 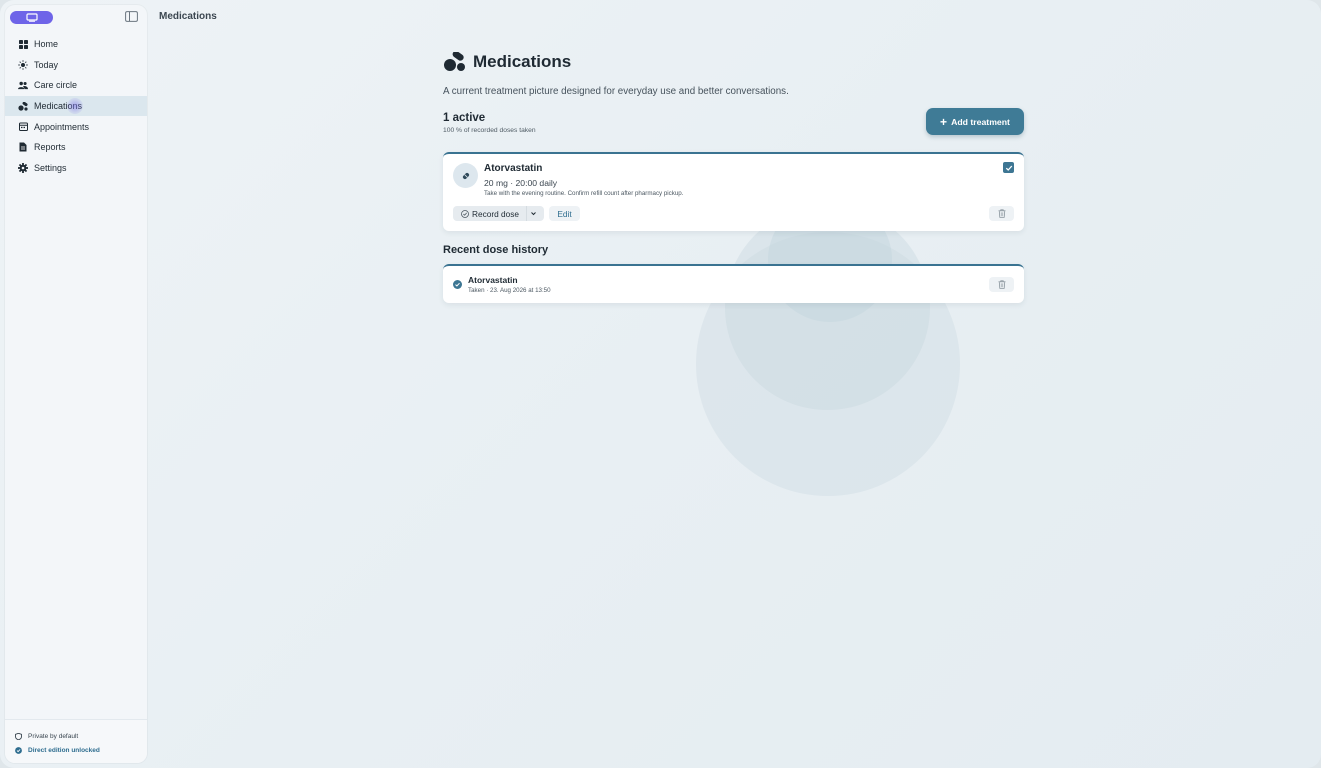 What do you see at coordinates (53, 736) in the screenshot?
I see `privacy-label: Private by default` at bounding box center [53, 736].